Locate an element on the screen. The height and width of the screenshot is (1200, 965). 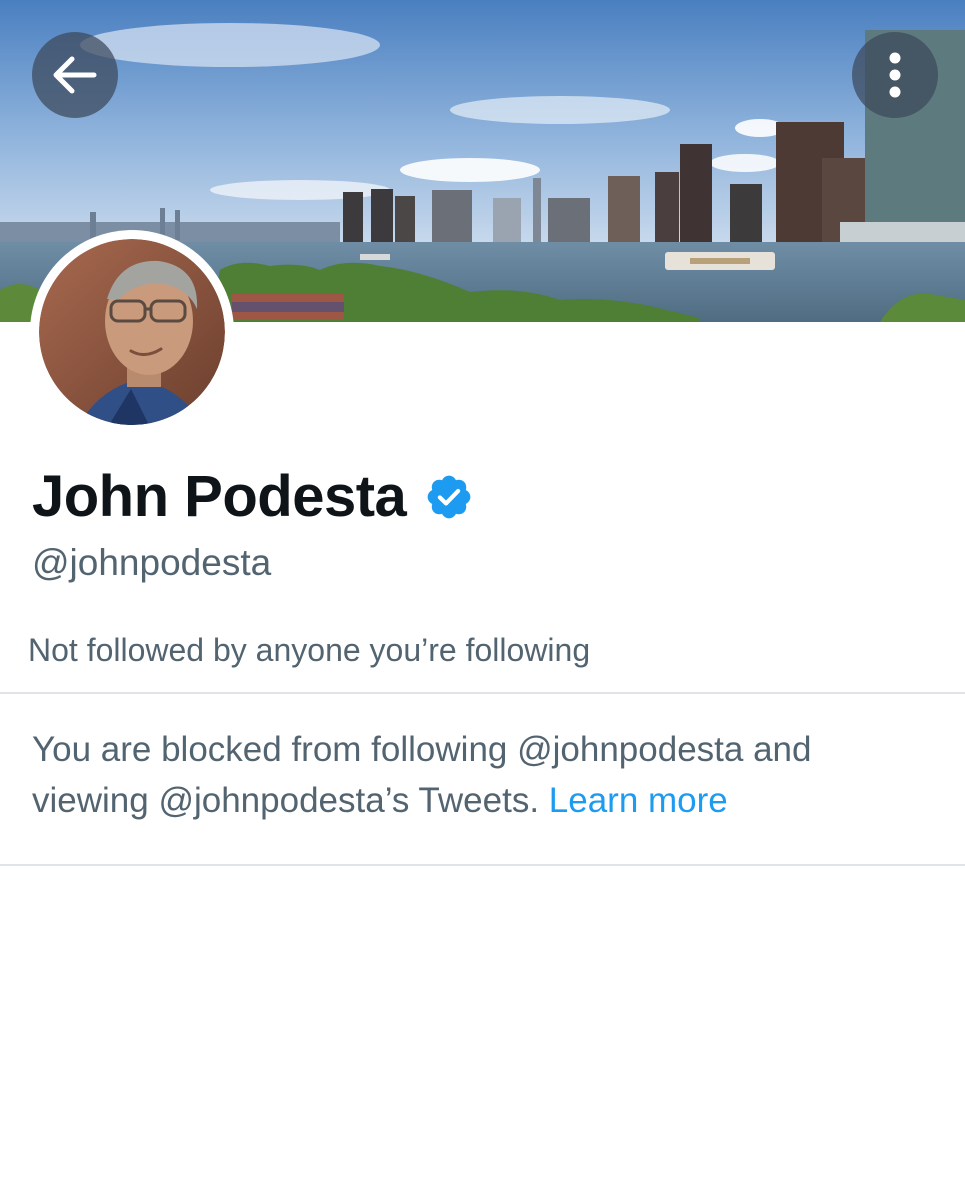
avatar-photo is located at coordinates (132, 332).